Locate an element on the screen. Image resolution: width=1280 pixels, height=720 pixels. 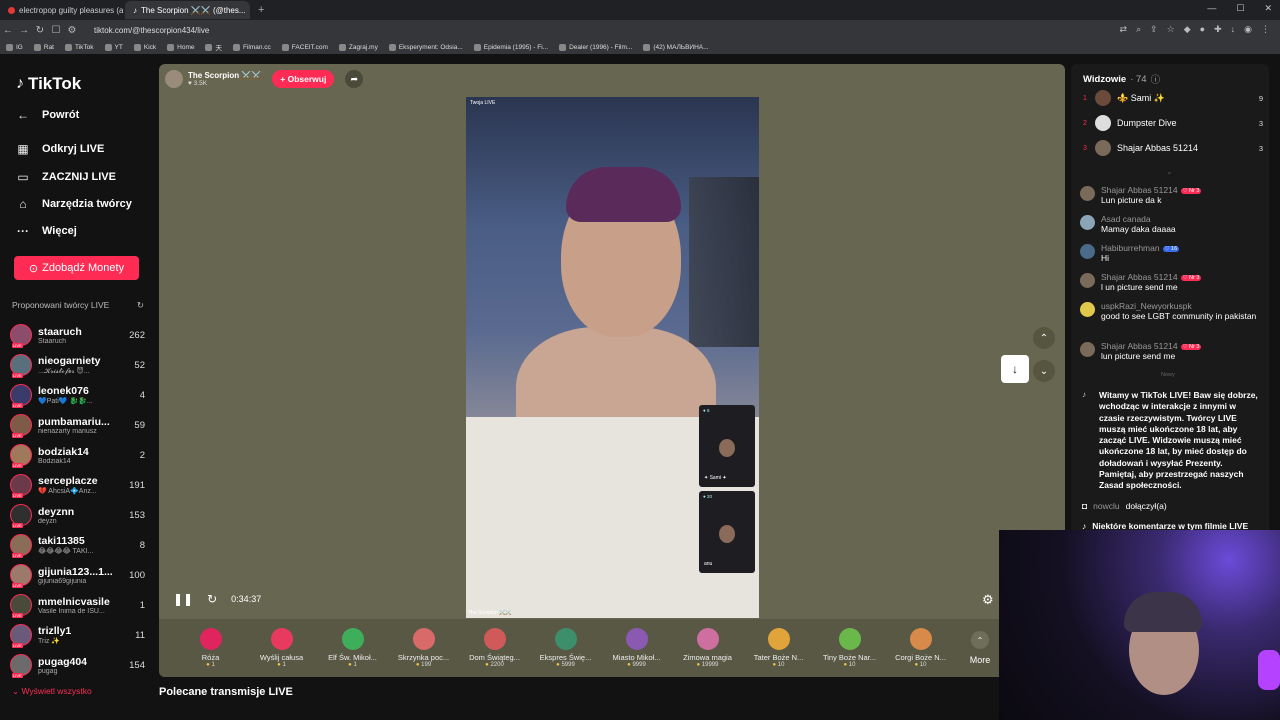
bookmark-item: YT is located at coordinates (113, 47).